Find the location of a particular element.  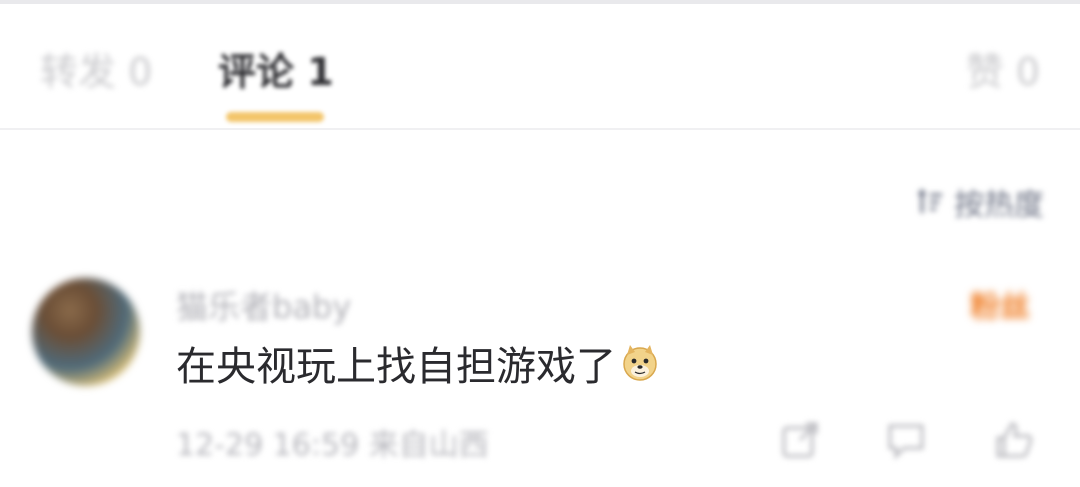

sort-label: 按热度 is located at coordinates (999, 205).